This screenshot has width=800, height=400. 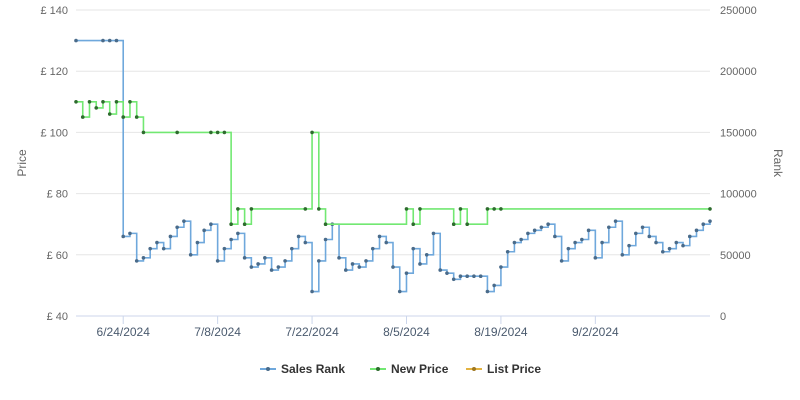 I want to click on x-tick-label: 8/19/2024, so click(x=501, y=332).